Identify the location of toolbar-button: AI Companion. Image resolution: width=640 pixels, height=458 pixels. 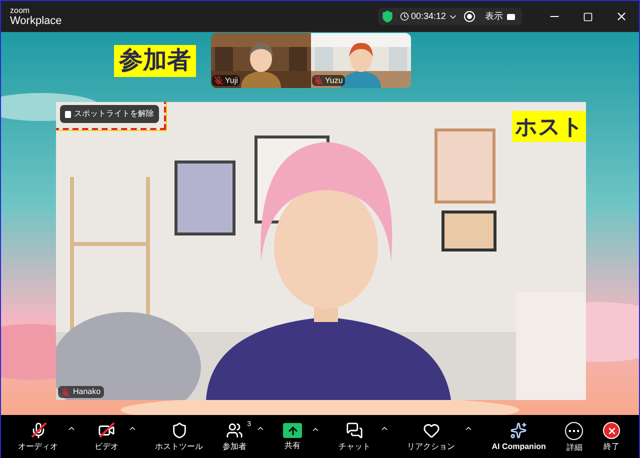
(518, 436).